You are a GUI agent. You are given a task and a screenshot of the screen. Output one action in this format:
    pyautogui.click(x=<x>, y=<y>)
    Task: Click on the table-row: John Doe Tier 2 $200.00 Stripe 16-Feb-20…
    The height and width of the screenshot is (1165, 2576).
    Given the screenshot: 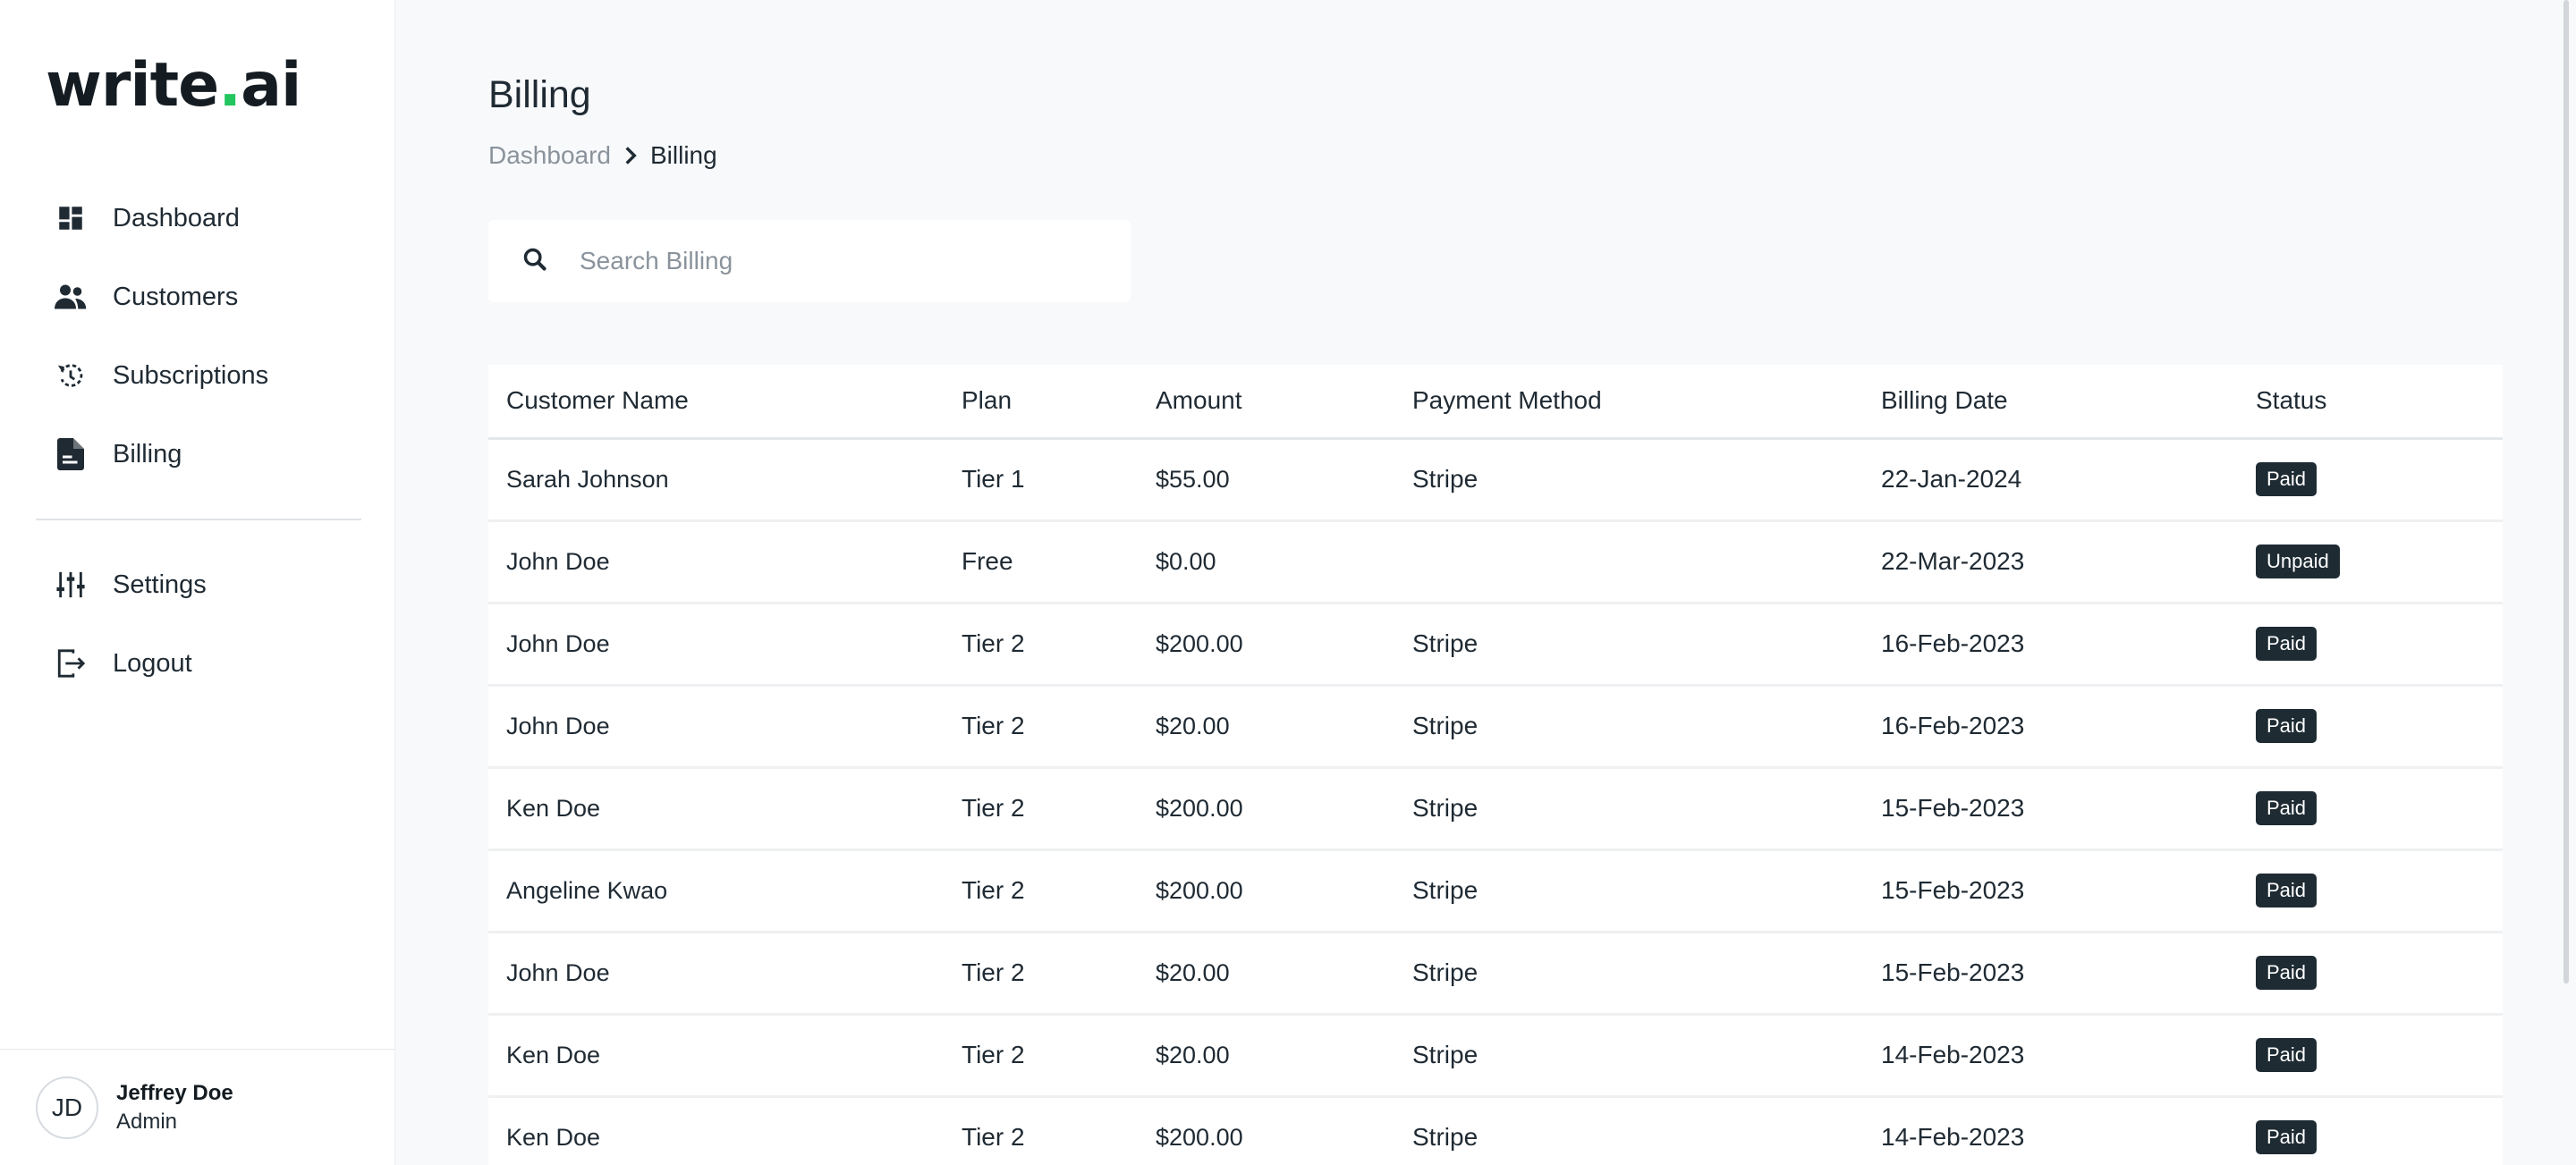 What is the action you would take?
    pyautogui.click(x=1495, y=645)
    